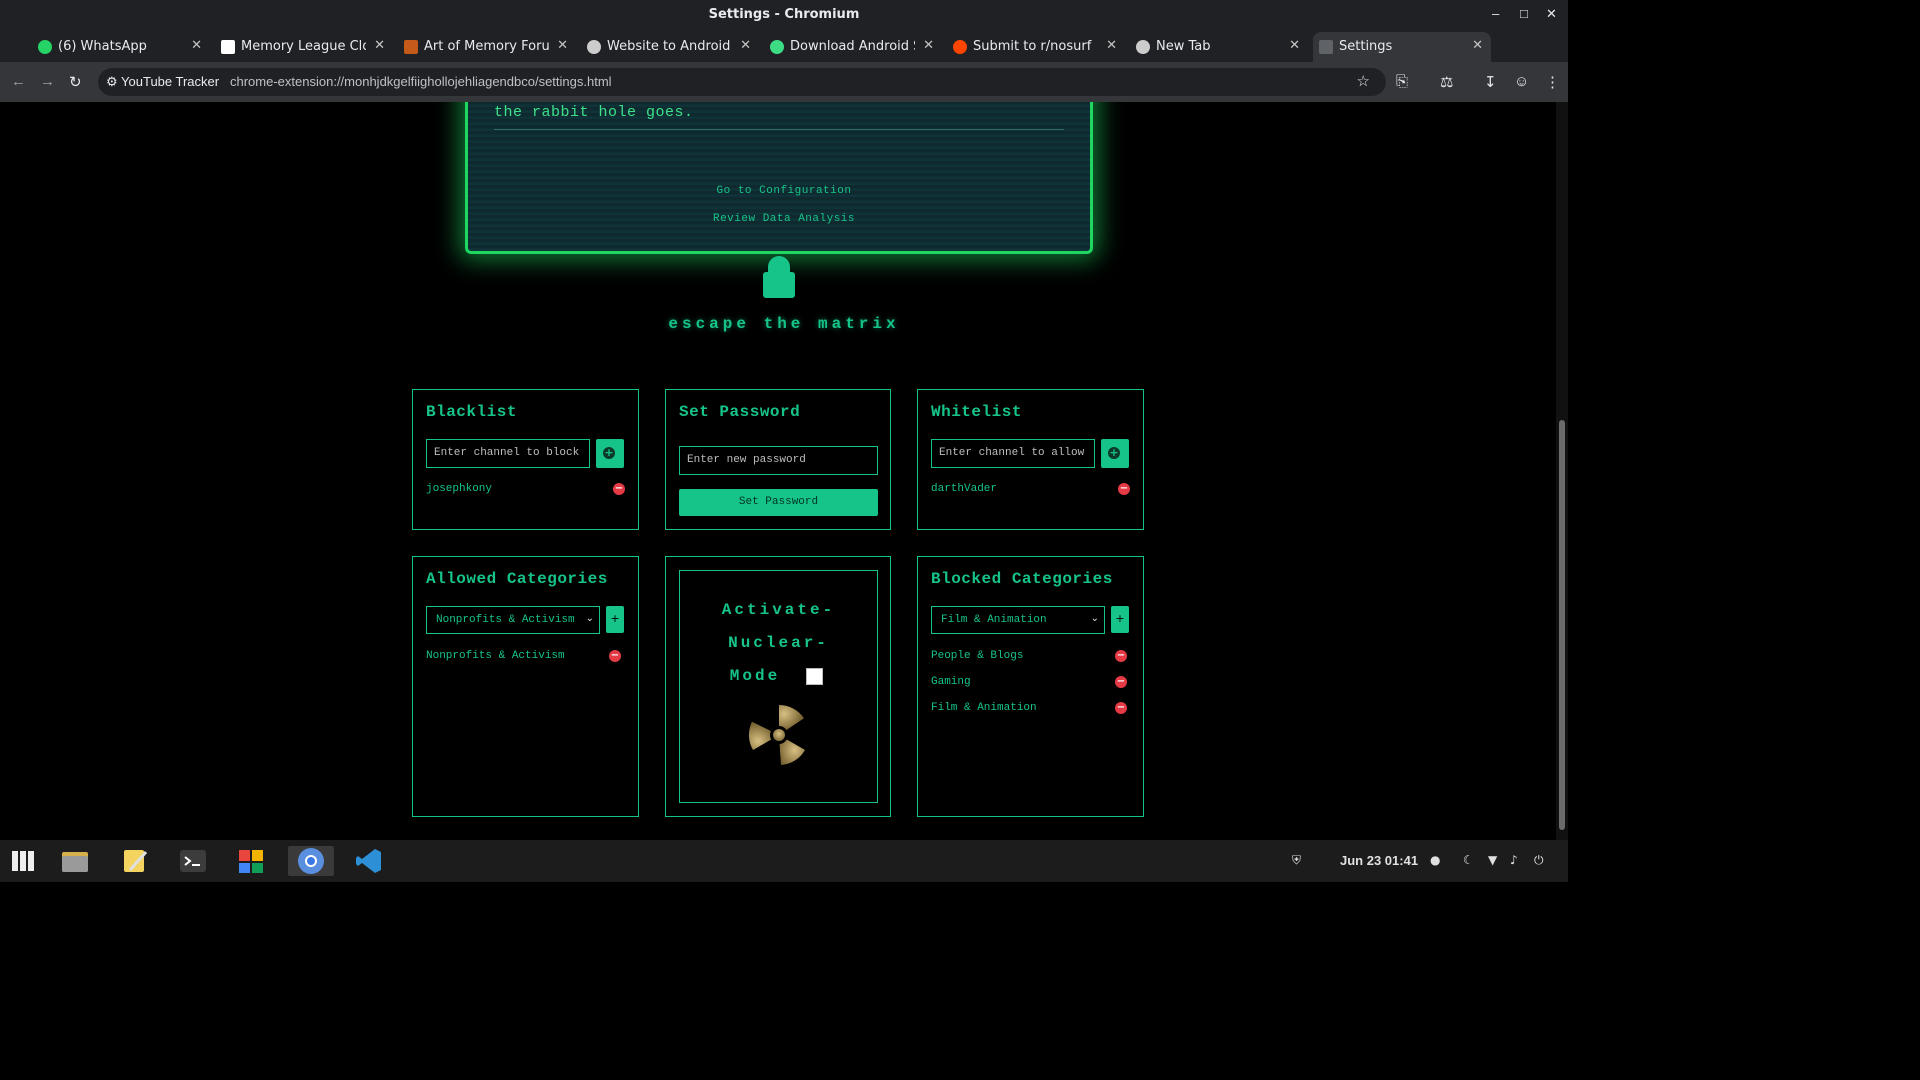 This screenshot has width=1920, height=1080. I want to click on labs-flask-icon: ⚖, so click(1446, 82).